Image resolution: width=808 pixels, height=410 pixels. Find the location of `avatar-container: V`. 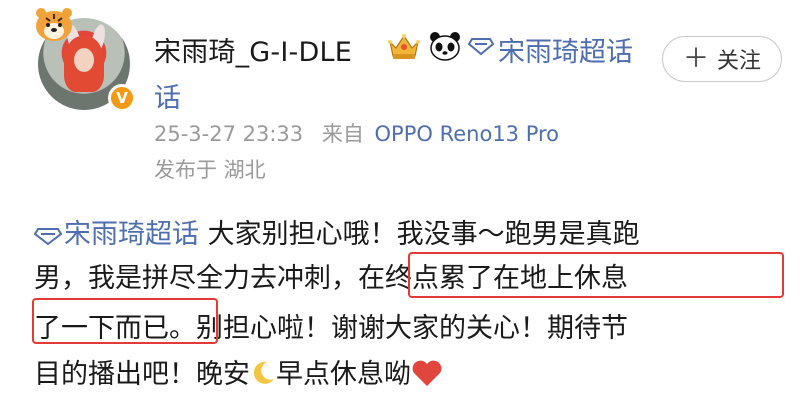

avatar-container: V is located at coordinates (86, 60).